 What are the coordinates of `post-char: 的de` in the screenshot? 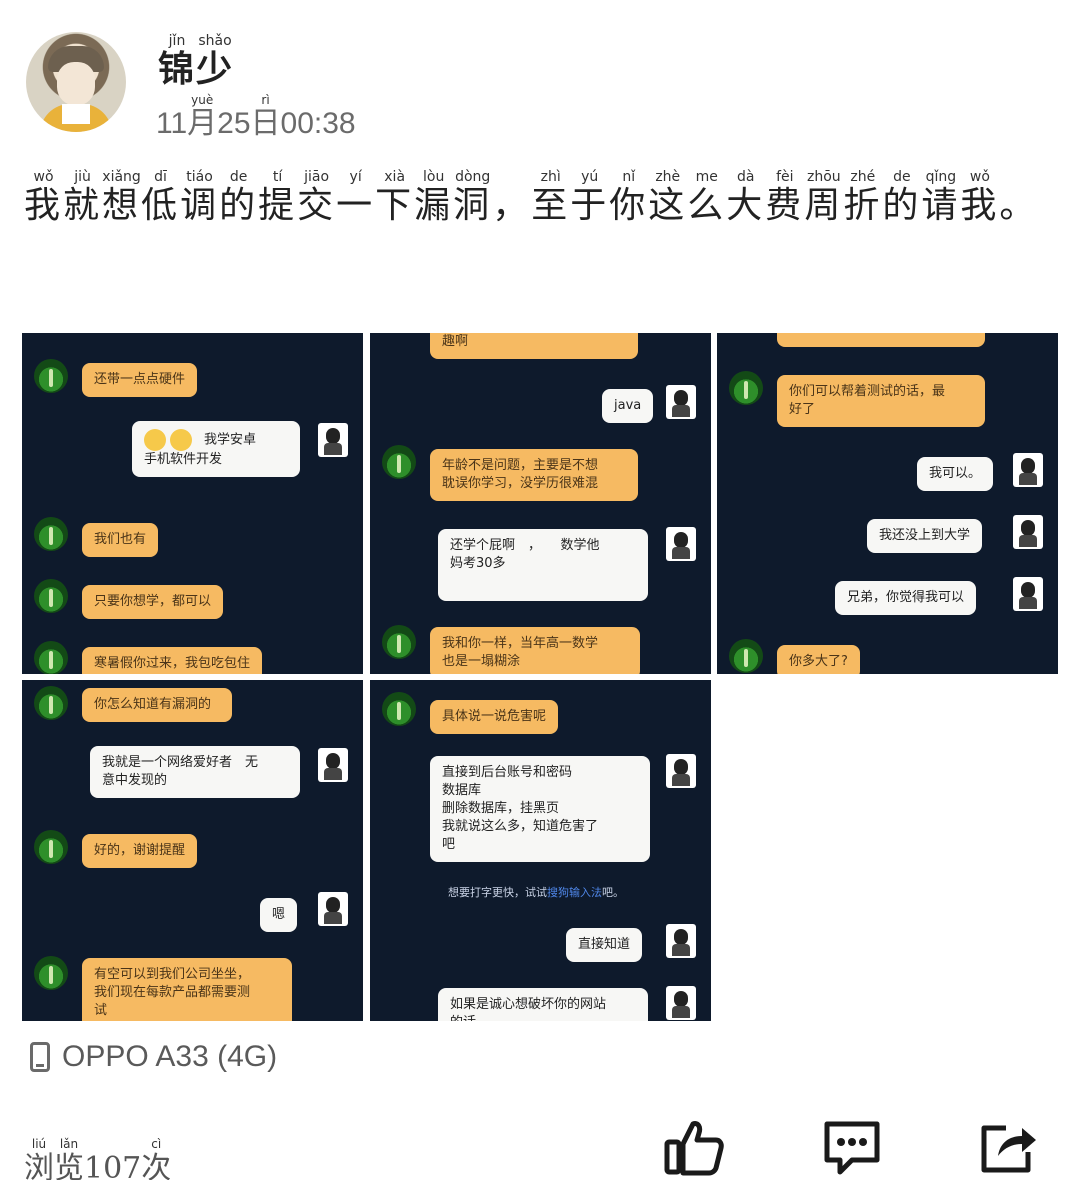 It's located at (902, 197).